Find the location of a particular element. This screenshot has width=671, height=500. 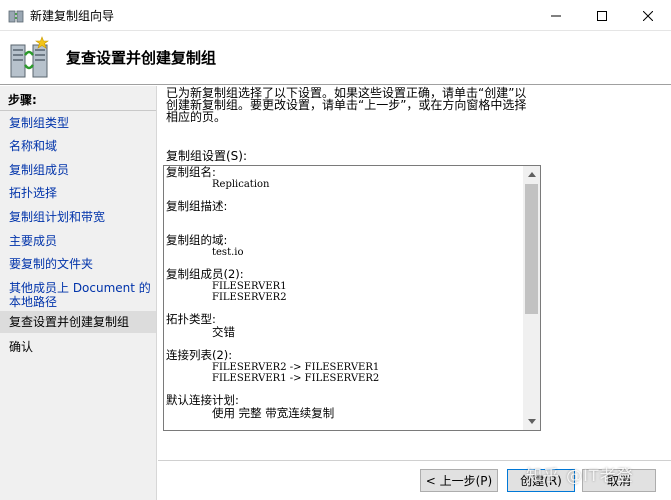

step-schedule-bandwidth: 复制组计划和带宽 is located at coordinates (80, 217).